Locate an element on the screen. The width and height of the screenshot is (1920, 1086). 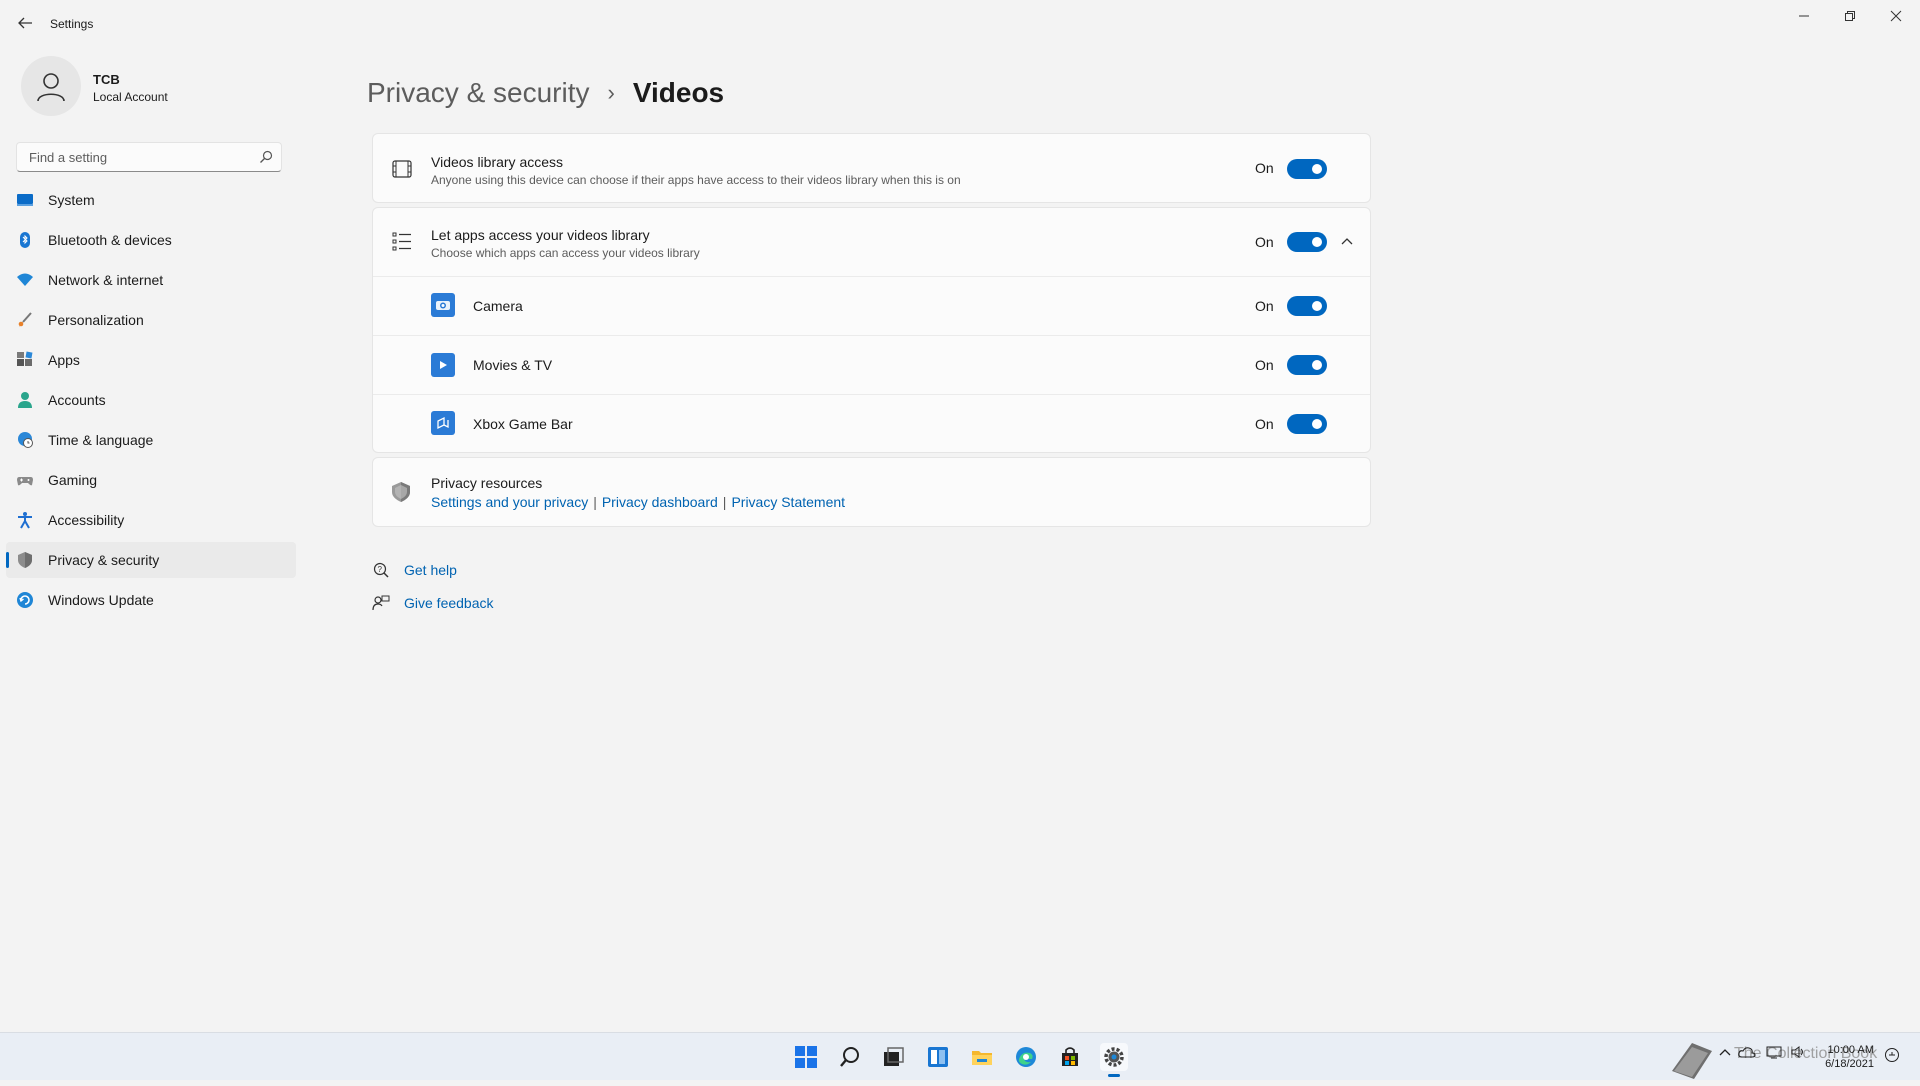
movies-tv-app-icon is located at coordinates (443, 365).